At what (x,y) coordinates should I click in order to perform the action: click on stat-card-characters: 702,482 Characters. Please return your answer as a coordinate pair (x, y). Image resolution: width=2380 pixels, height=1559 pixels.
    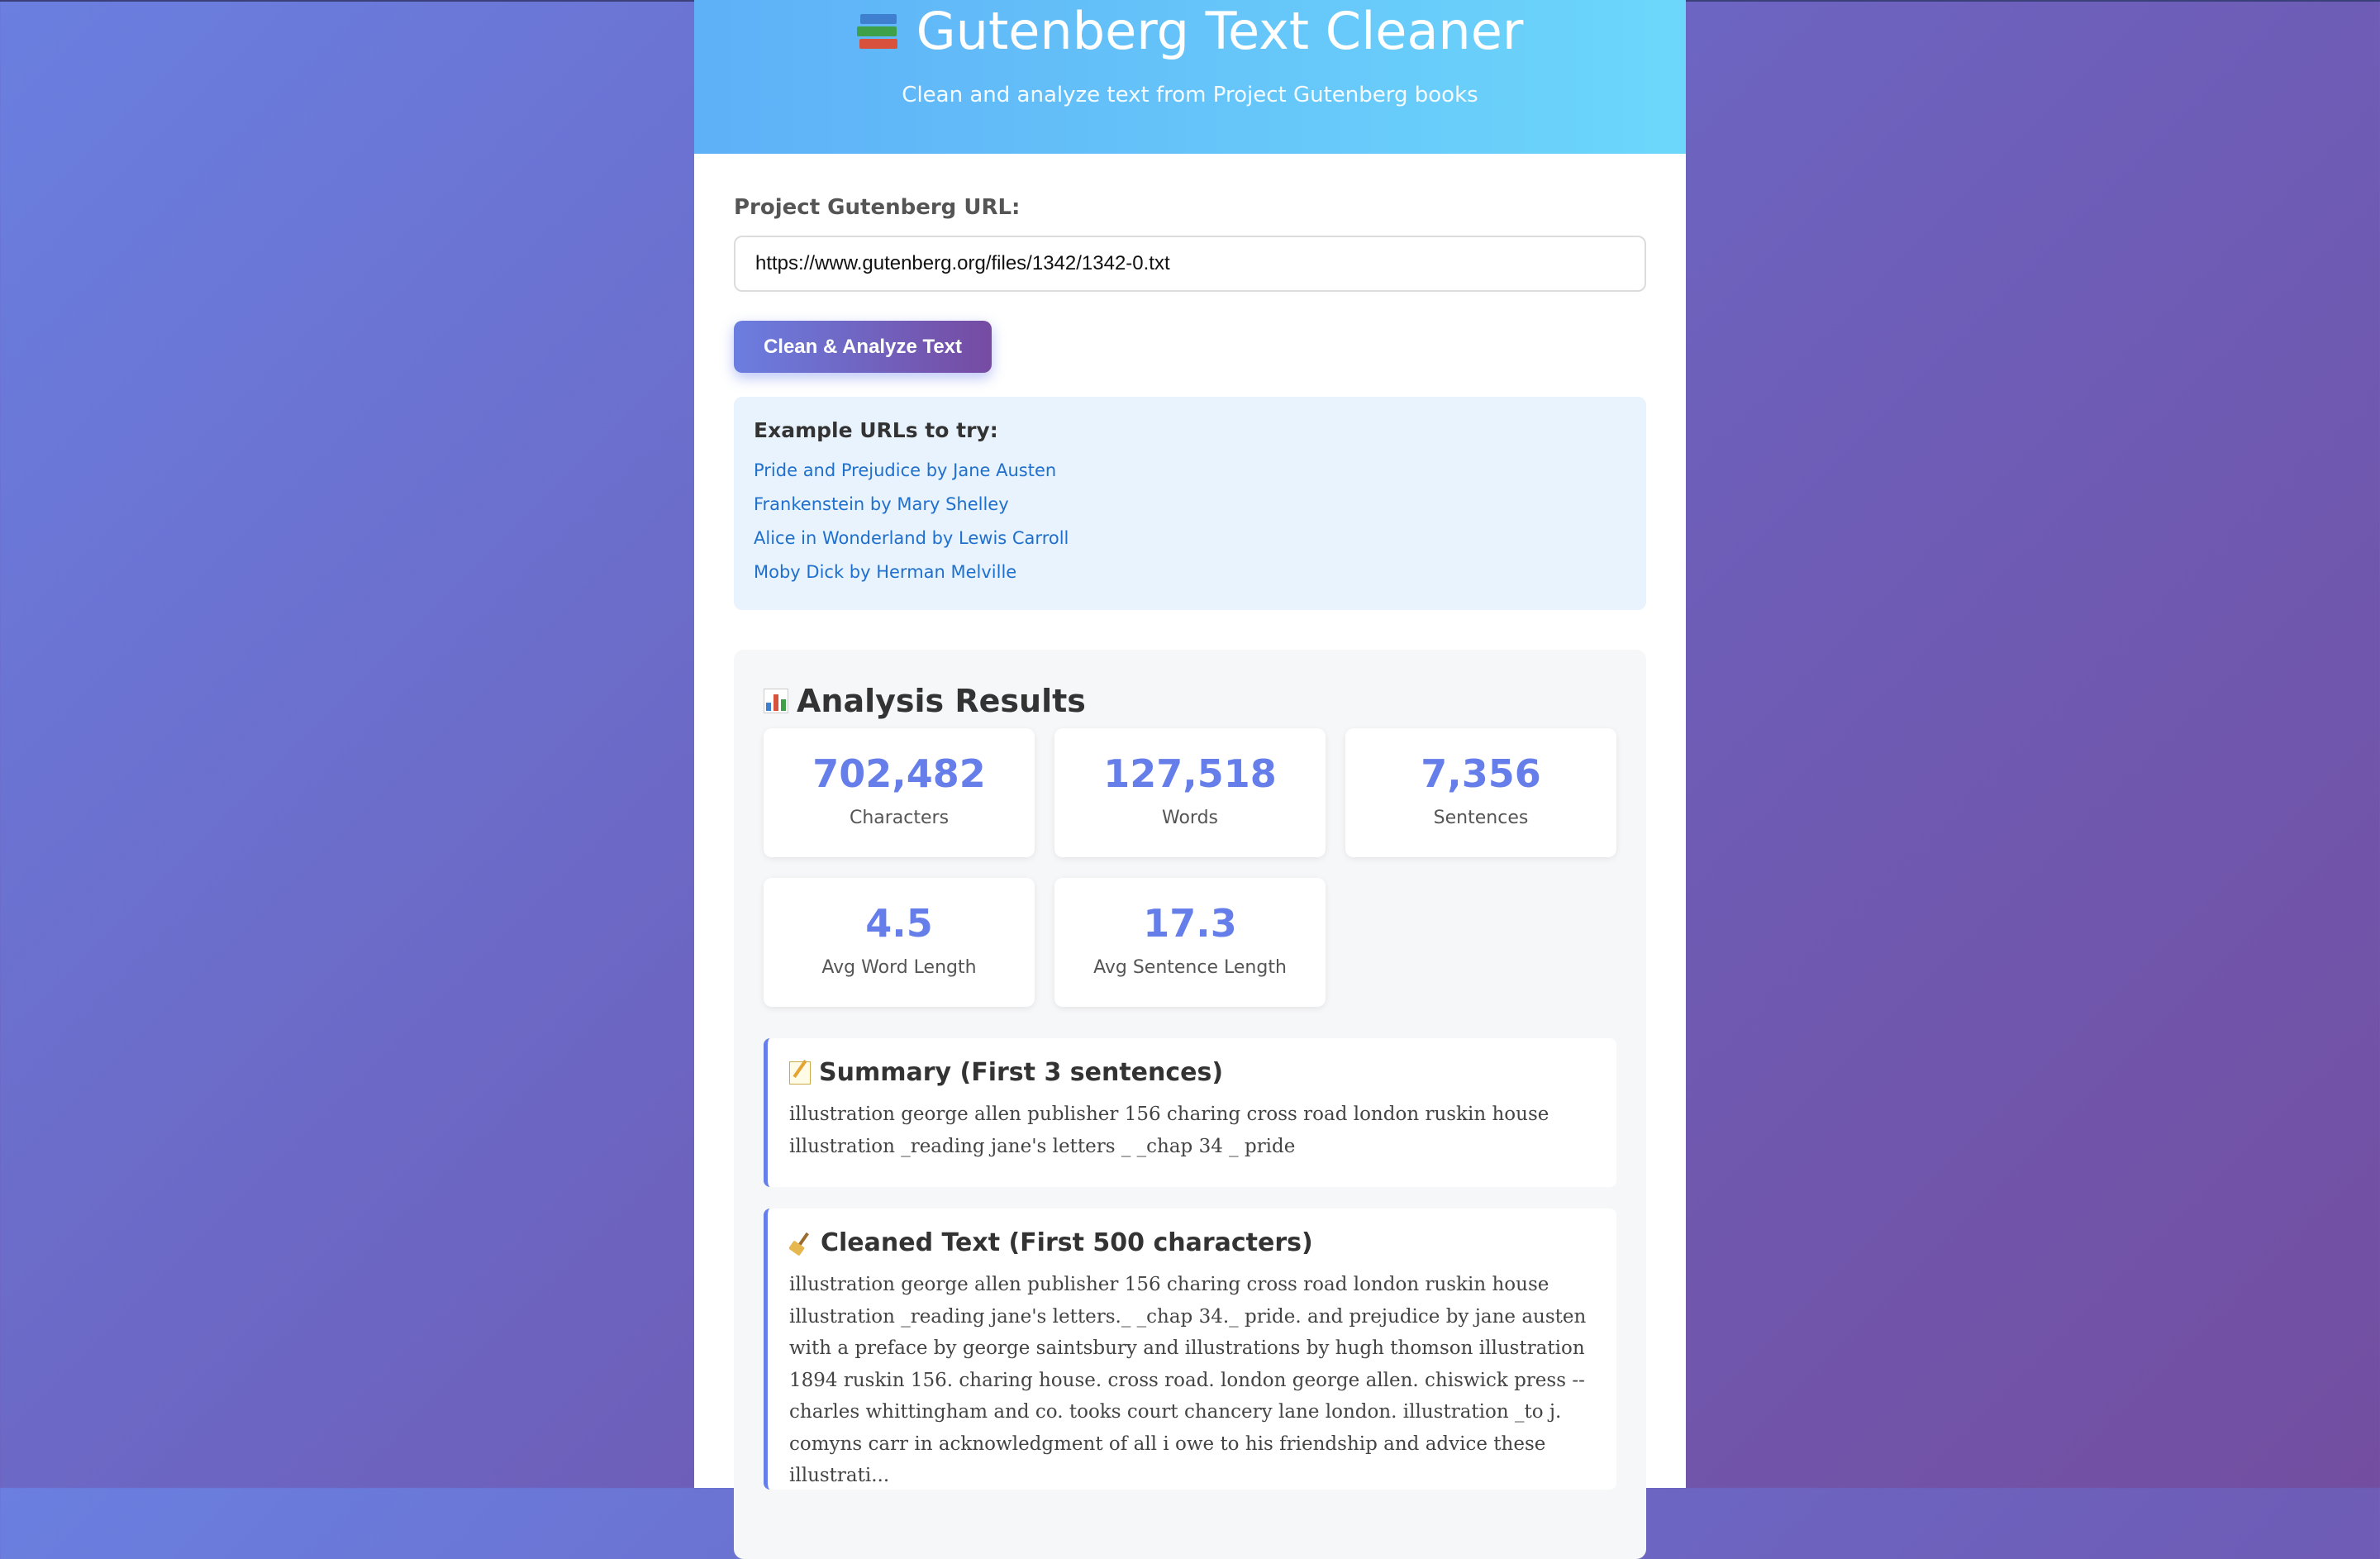
    Looking at the image, I should click on (899, 792).